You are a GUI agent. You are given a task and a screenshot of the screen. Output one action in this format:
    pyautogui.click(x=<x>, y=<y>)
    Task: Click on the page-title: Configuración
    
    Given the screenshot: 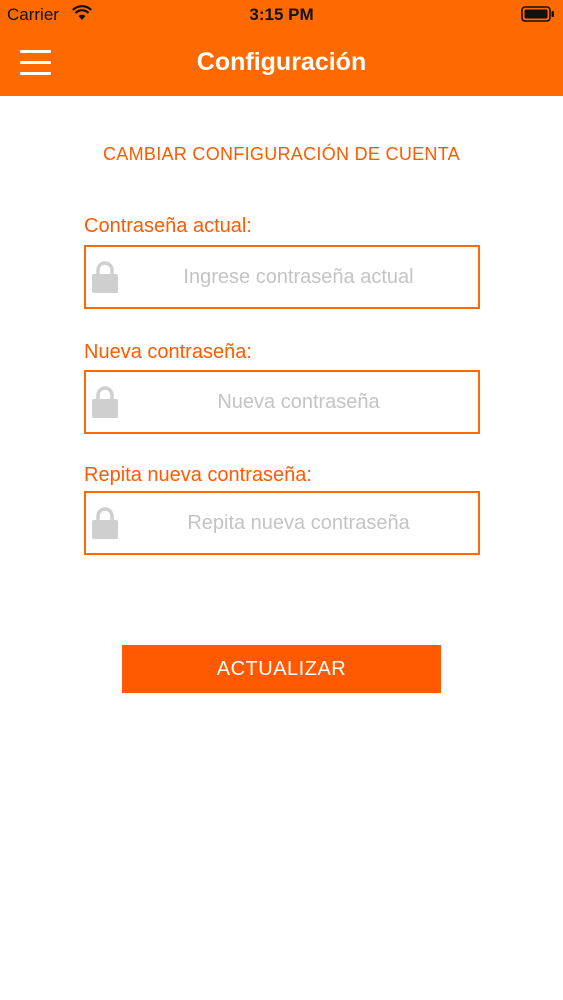 What is the action you would take?
    pyautogui.click(x=281, y=62)
    